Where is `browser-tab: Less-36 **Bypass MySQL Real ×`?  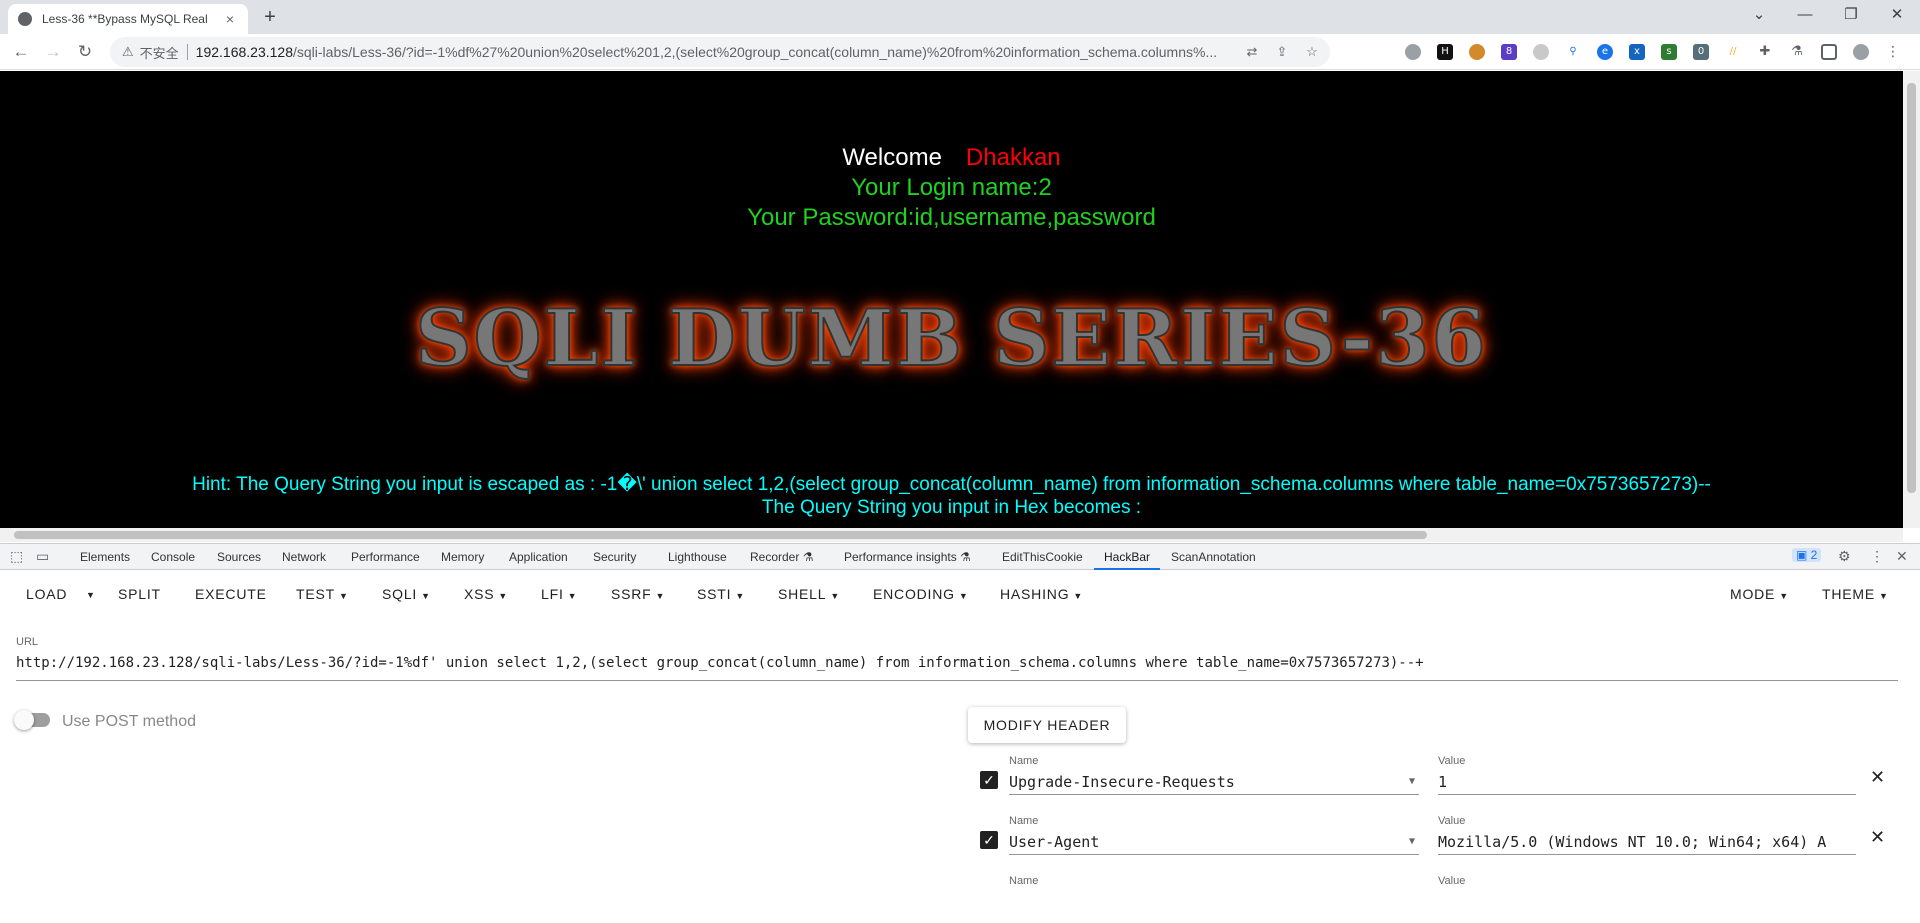 browser-tab: Less-36 **Bypass MySQL Real × is located at coordinates (128, 19).